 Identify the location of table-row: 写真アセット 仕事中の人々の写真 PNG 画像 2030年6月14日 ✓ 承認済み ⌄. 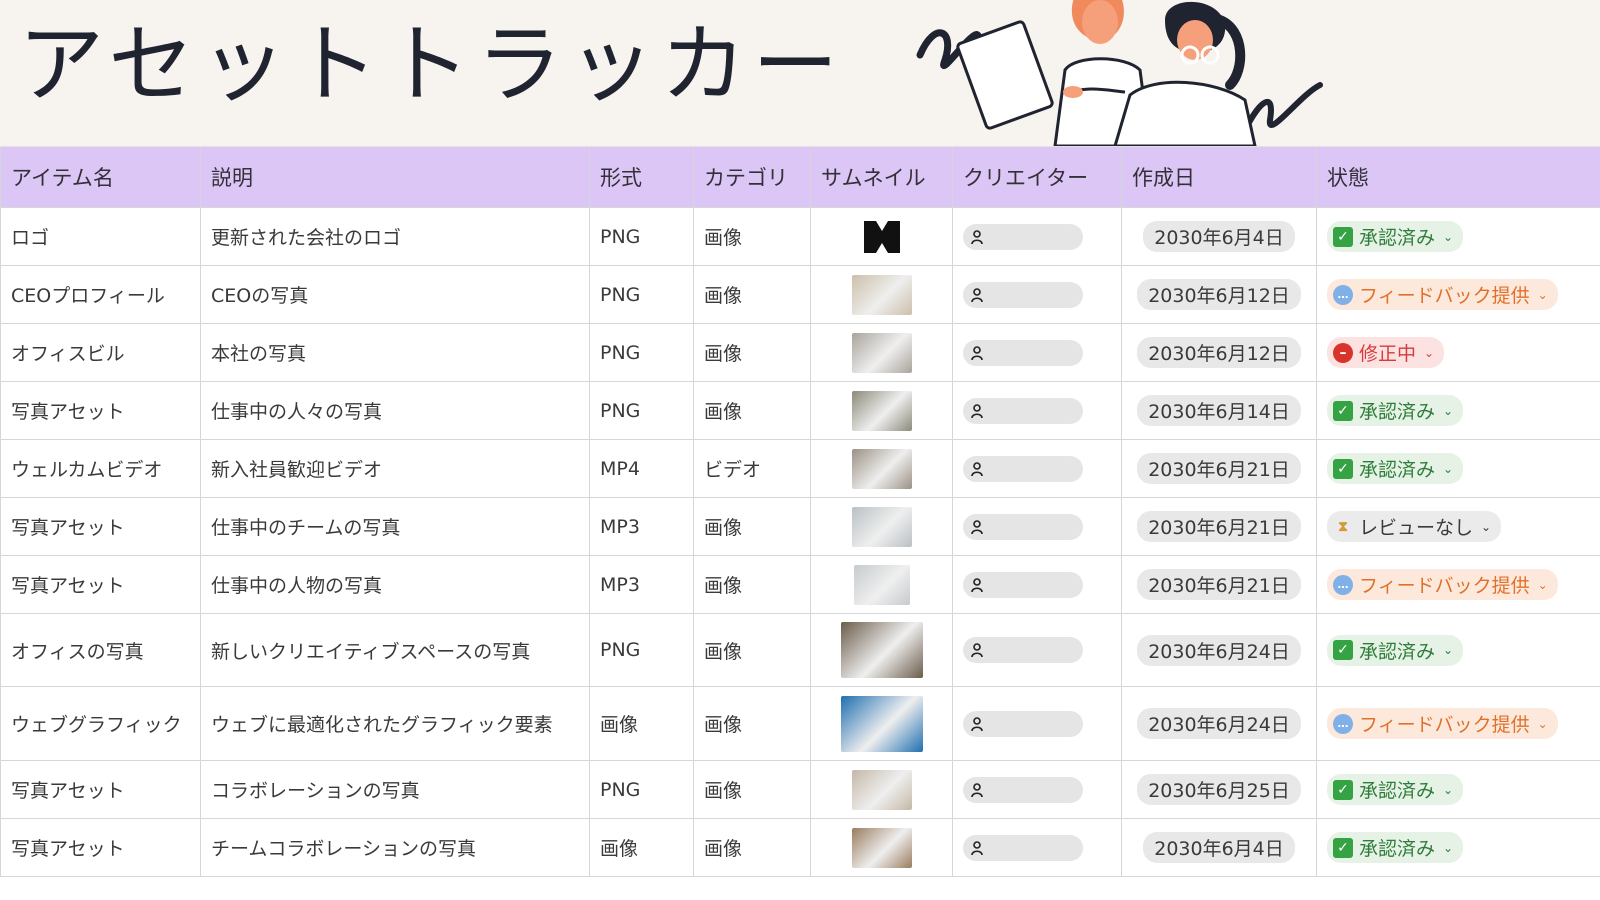
(800, 410).